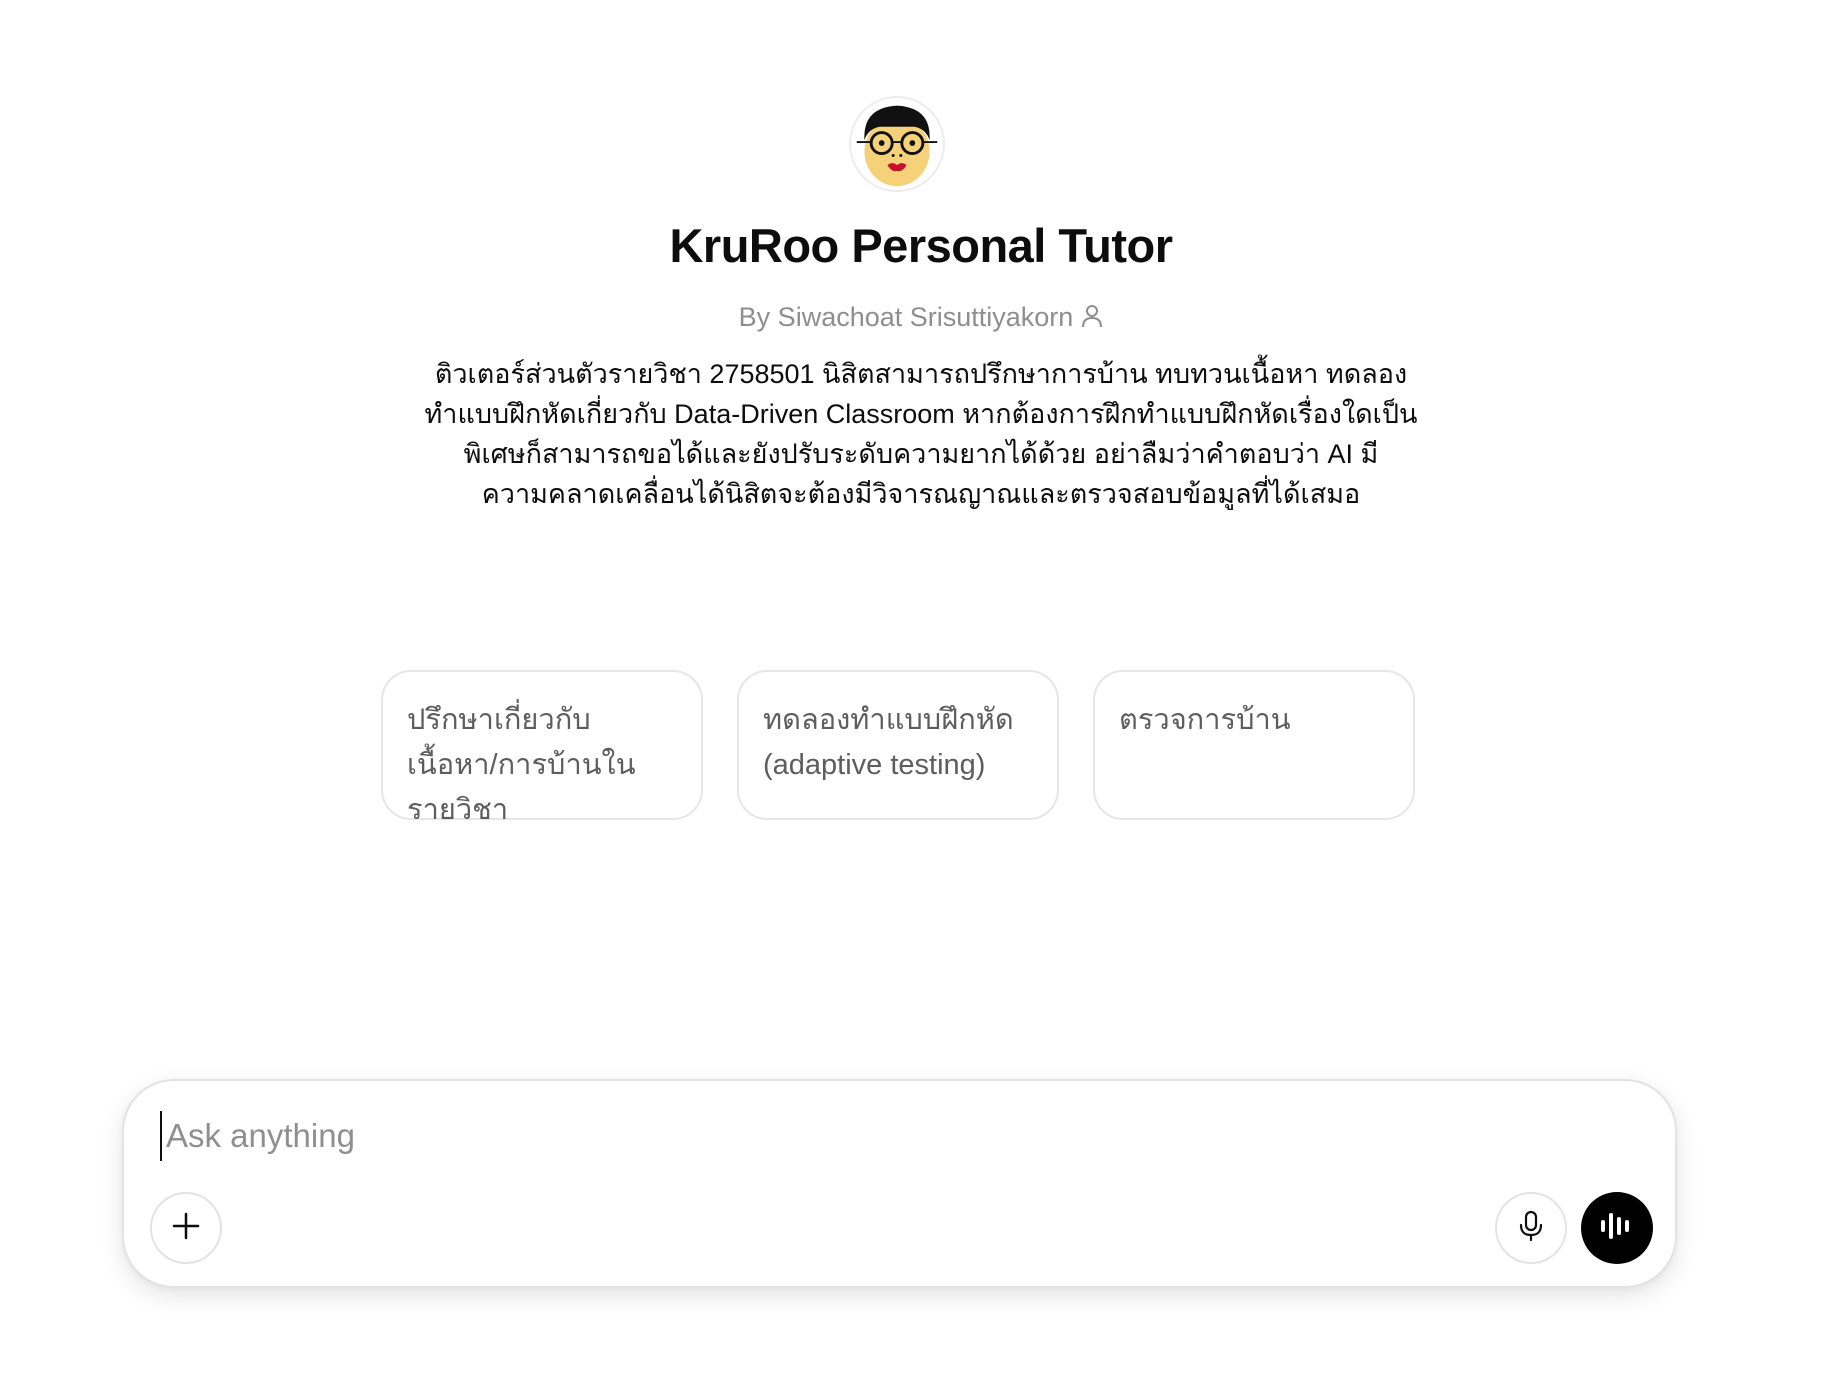 The height and width of the screenshot is (1386, 1842). I want to click on cartoon-teacher-avatar-icon, so click(897, 144).